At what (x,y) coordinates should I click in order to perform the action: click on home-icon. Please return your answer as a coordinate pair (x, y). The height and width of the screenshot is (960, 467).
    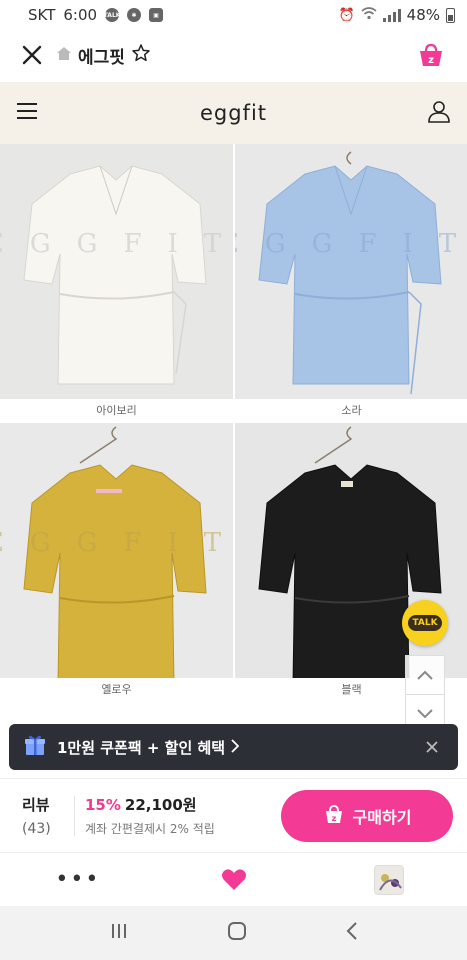
    Looking at the image, I should click on (64, 55).